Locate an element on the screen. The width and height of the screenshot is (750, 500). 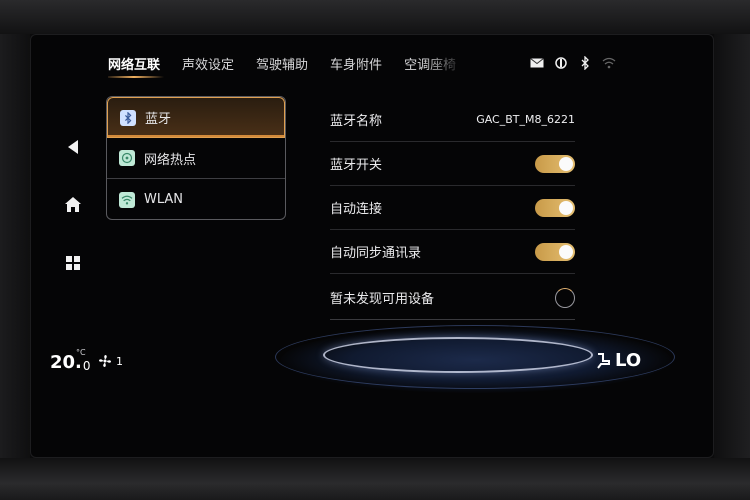
scan-ring-inner is located at coordinates (458, 355).